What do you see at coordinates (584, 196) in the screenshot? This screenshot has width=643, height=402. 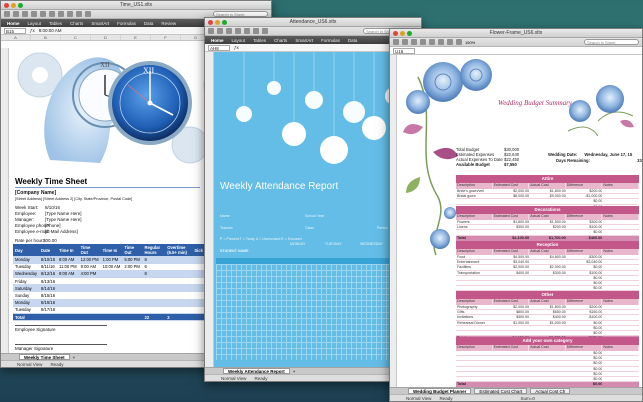 I see `table-cell: -$1,000.00` at bounding box center [584, 196].